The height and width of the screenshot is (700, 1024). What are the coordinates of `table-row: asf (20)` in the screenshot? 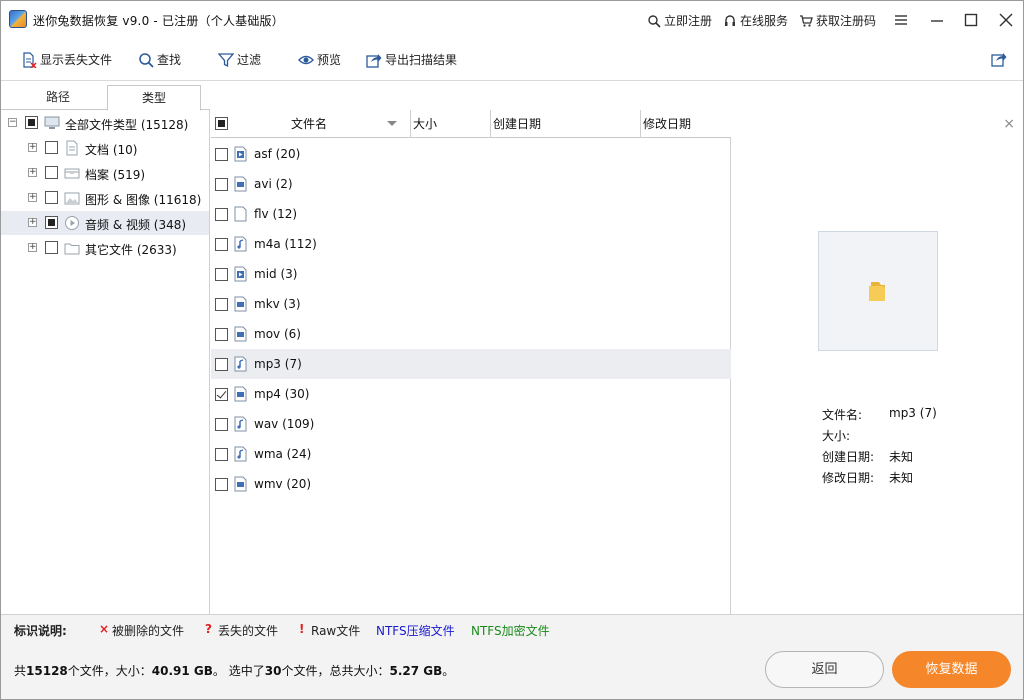 It's located at (471, 154).